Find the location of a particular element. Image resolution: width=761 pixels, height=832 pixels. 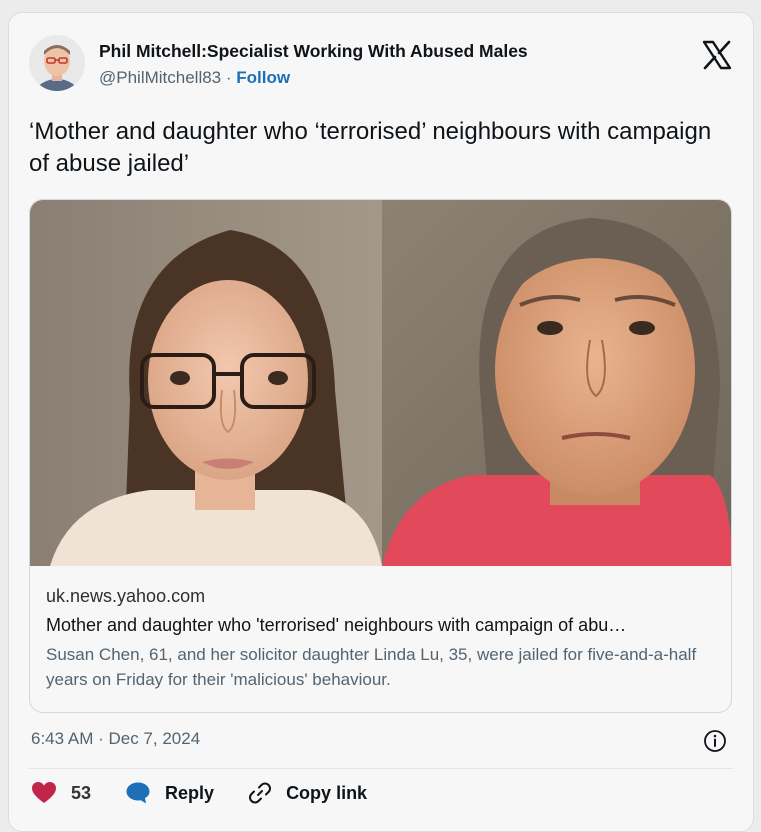

copy-link-button: Copy link is located at coordinates (307, 793).